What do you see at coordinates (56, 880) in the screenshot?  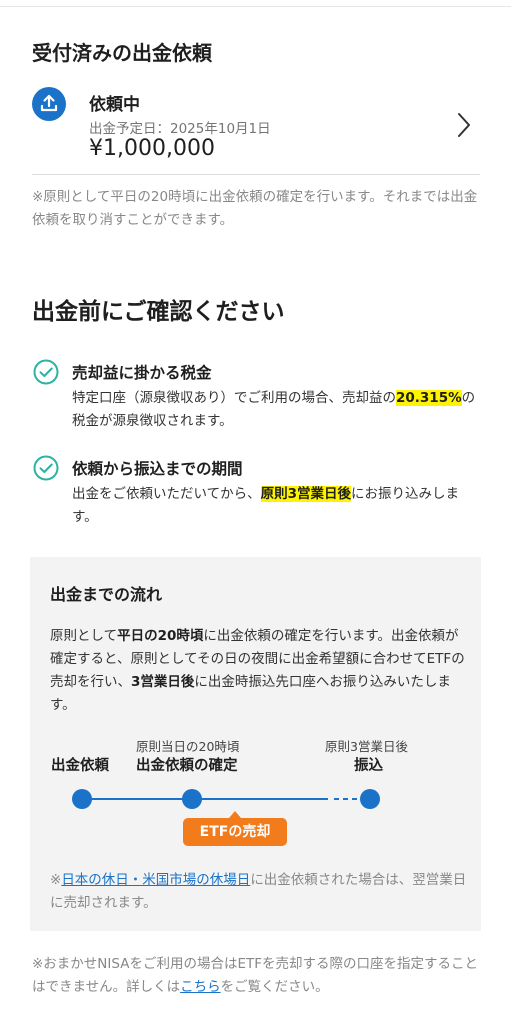 I see `holiday-note-prefix: ※` at bounding box center [56, 880].